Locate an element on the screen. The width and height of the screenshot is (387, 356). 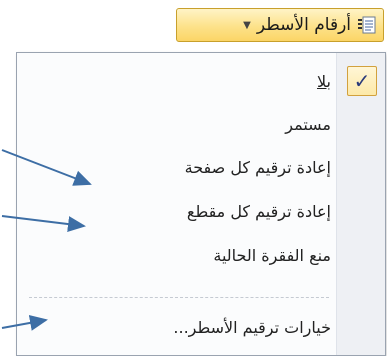
menu-item-suppress-current-paragraph: منع الفقرة الحالية is located at coordinates (187, 255).